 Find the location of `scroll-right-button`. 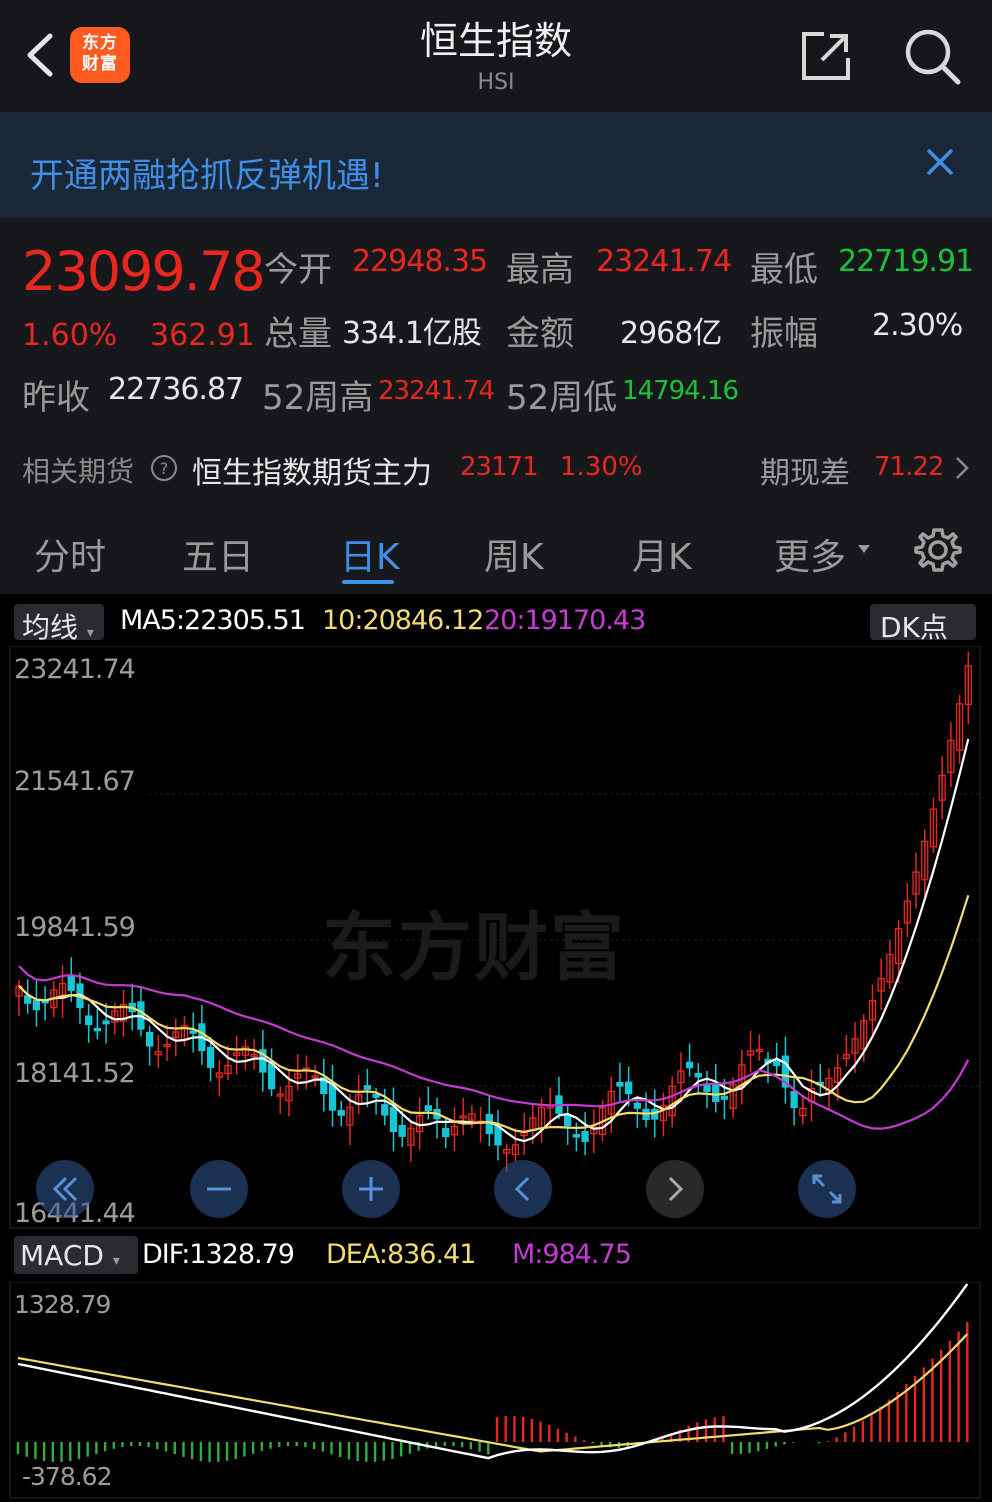

scroll-right-button is located at coordinates (675, 1189).